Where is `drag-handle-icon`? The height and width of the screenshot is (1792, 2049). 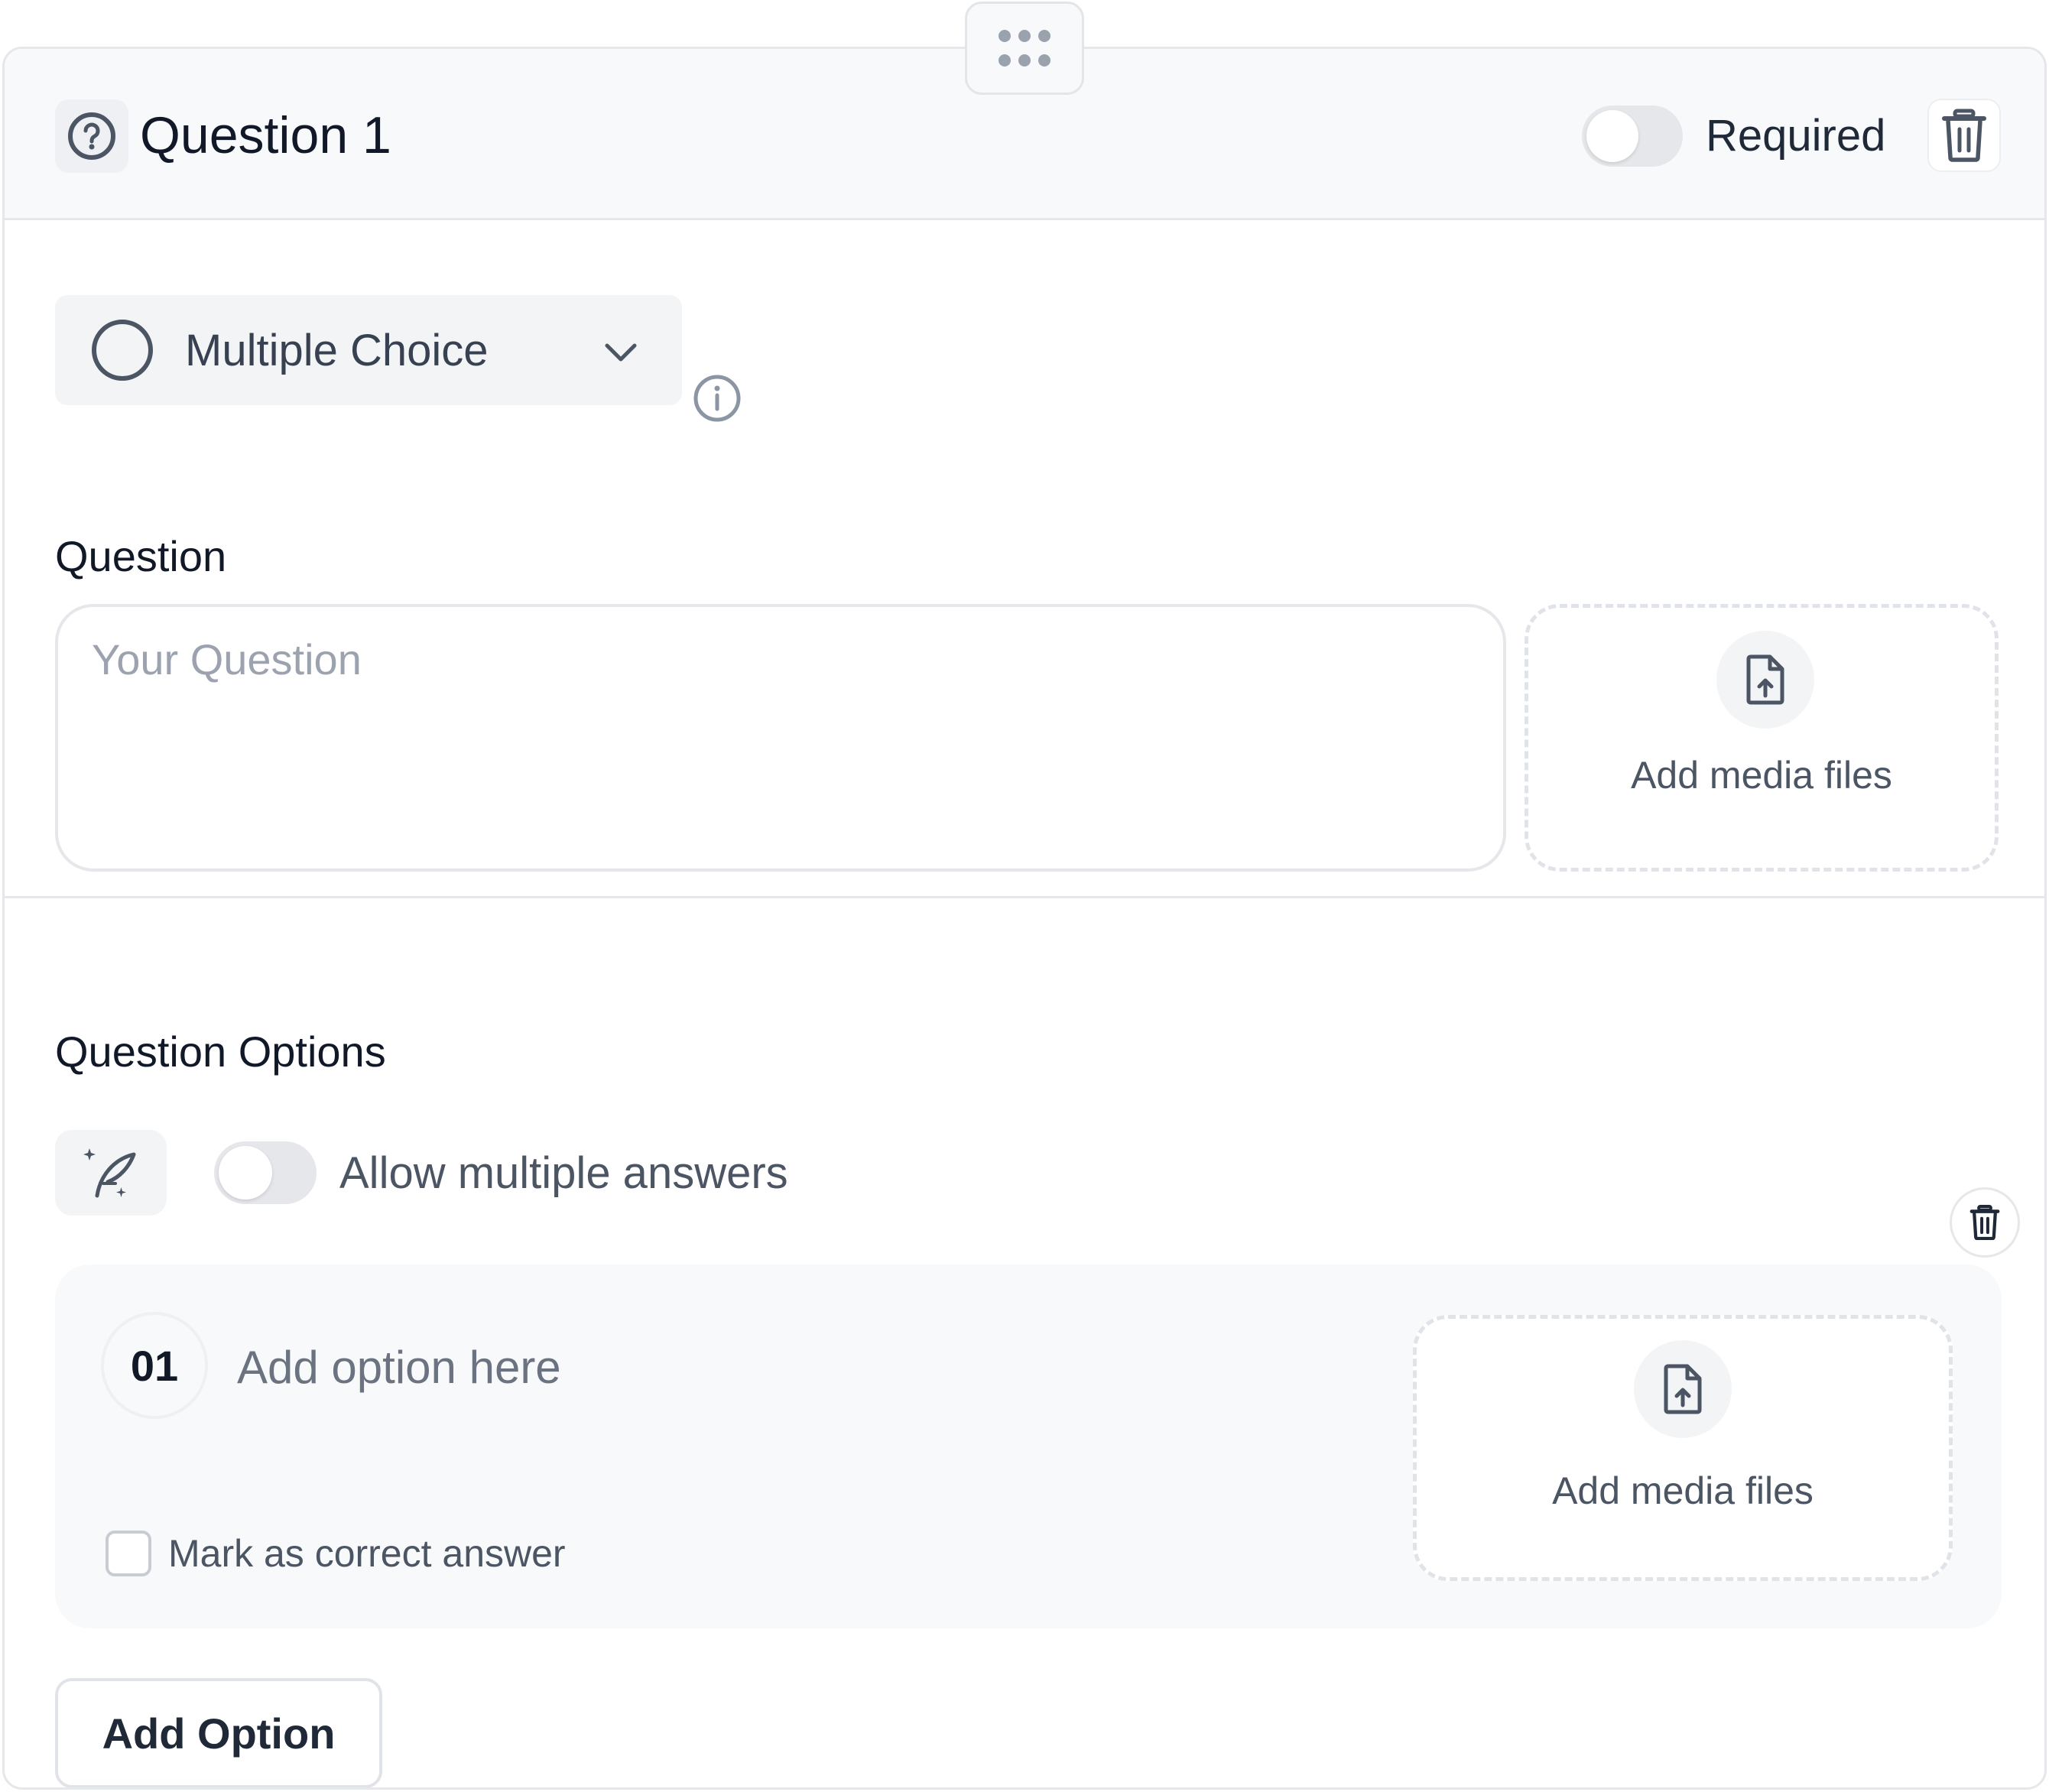
drag-handle-icon is located at coordinates (1024, 48).